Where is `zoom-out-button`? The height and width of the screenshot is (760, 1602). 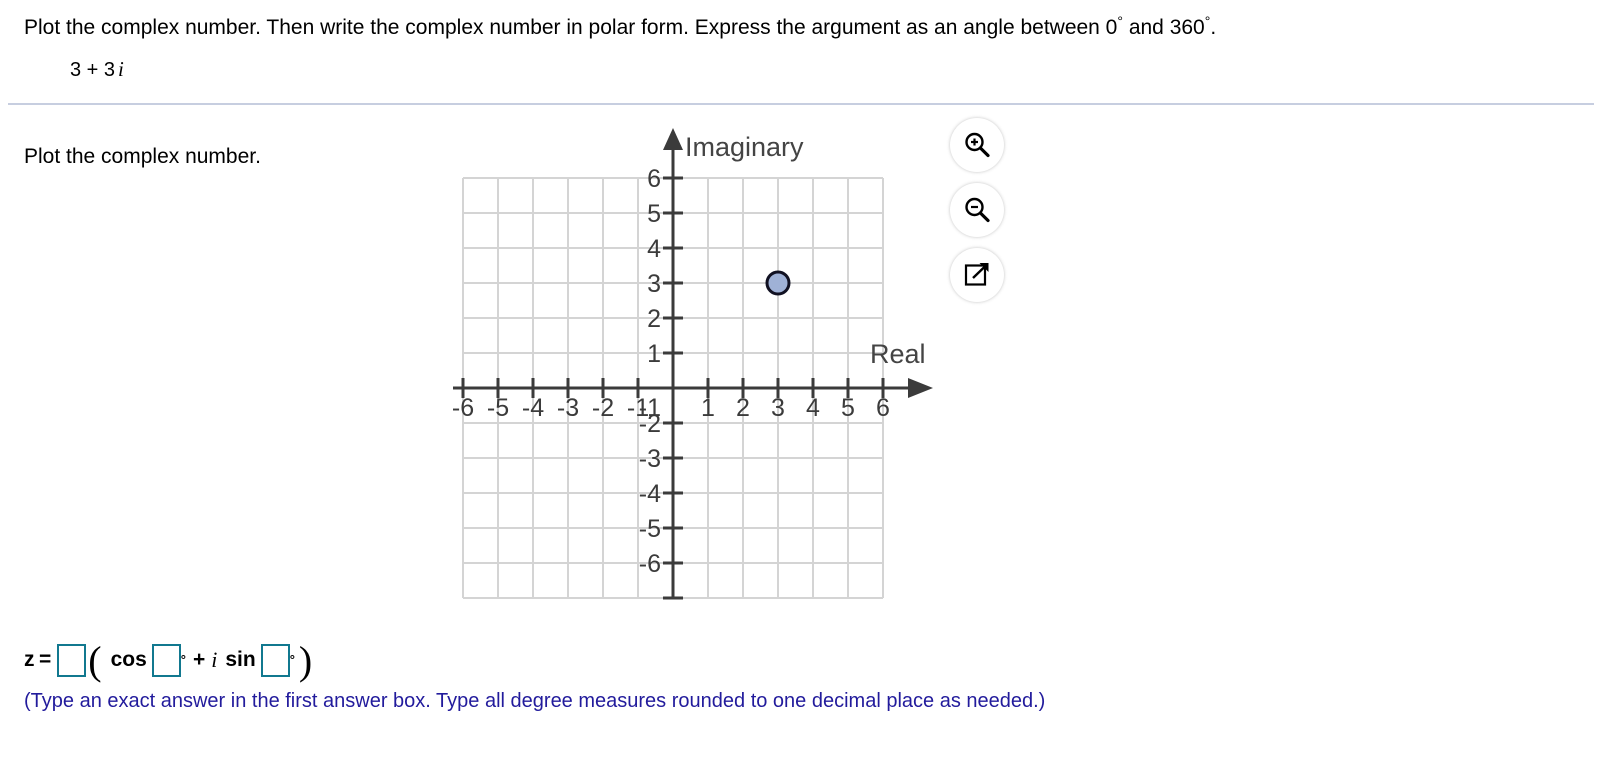 zoom-out-button is located at coordinates (977, 210).